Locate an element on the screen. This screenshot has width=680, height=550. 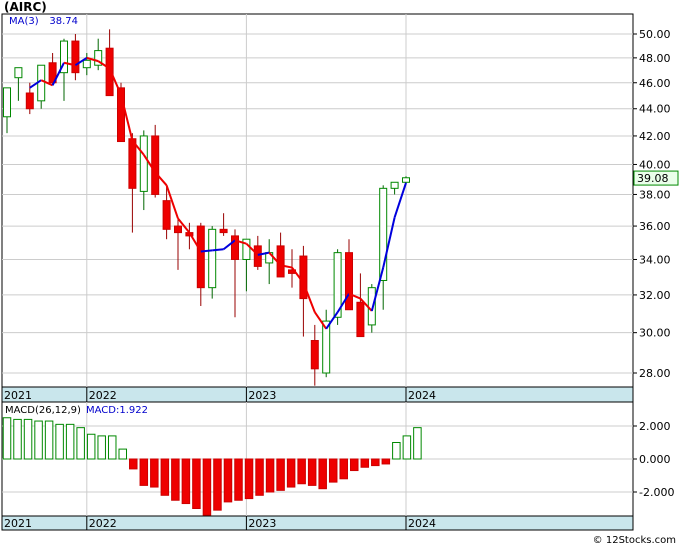
chart-title: (AIRC) is located at coordinates (25, 7).